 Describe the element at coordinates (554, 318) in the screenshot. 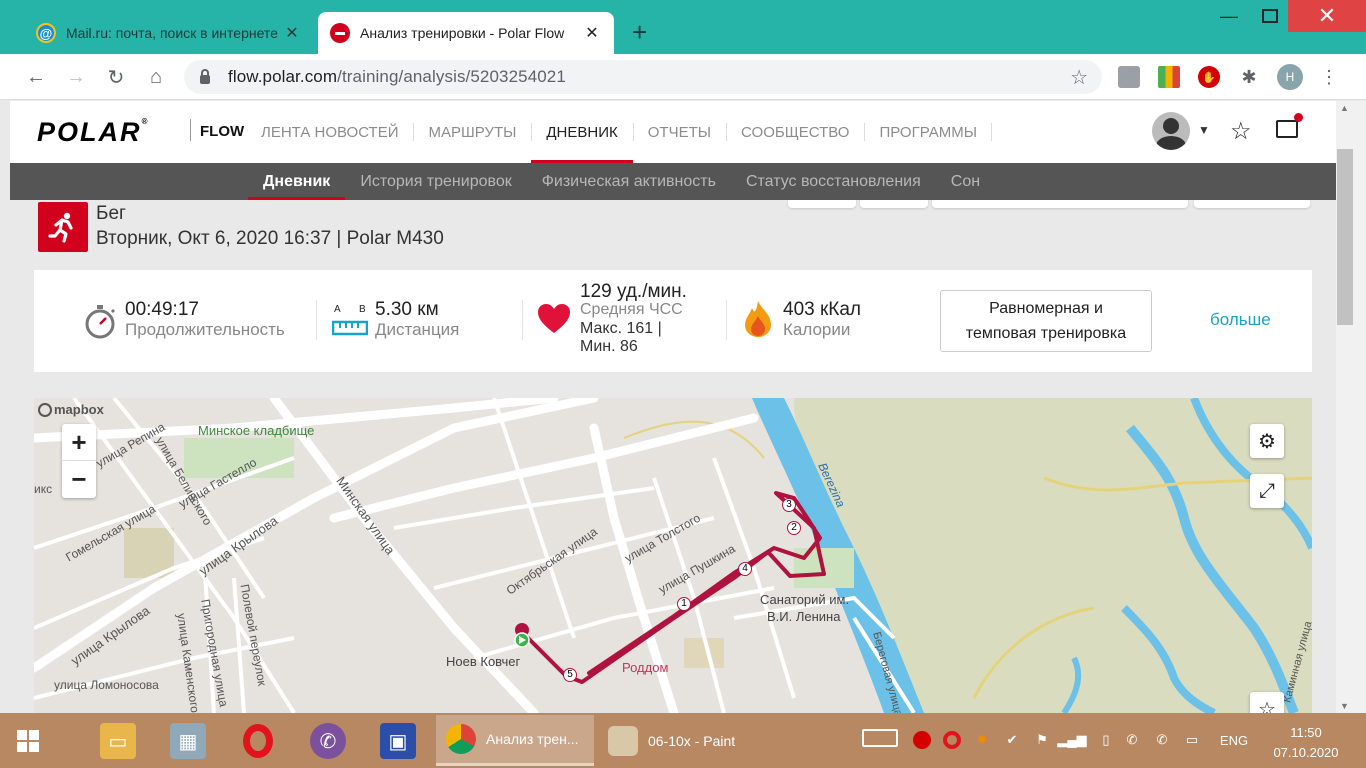

I see `heart-icon` at that location.